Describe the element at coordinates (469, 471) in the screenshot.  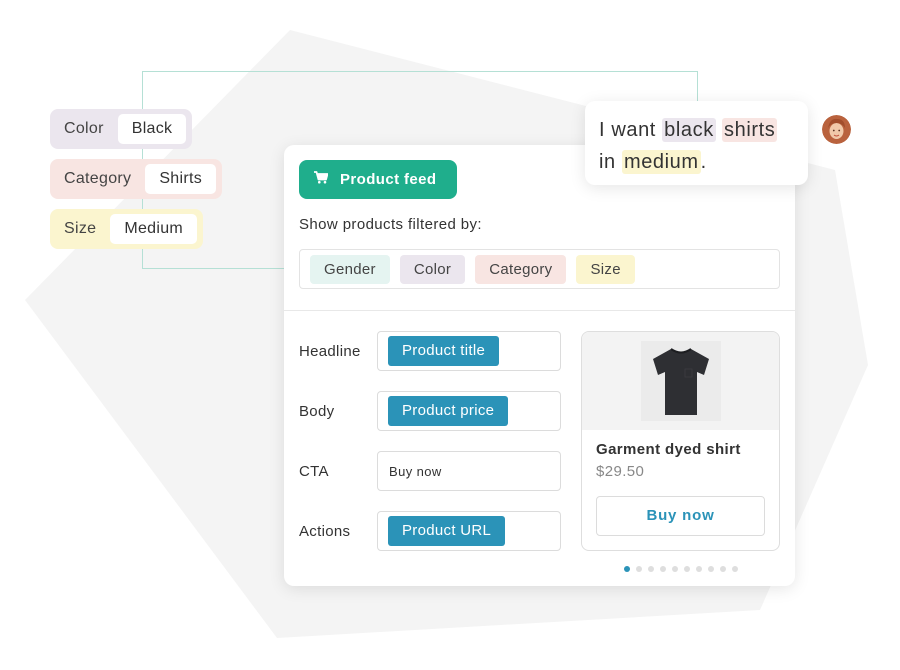
I see `cta-field: Buy now` at that location.